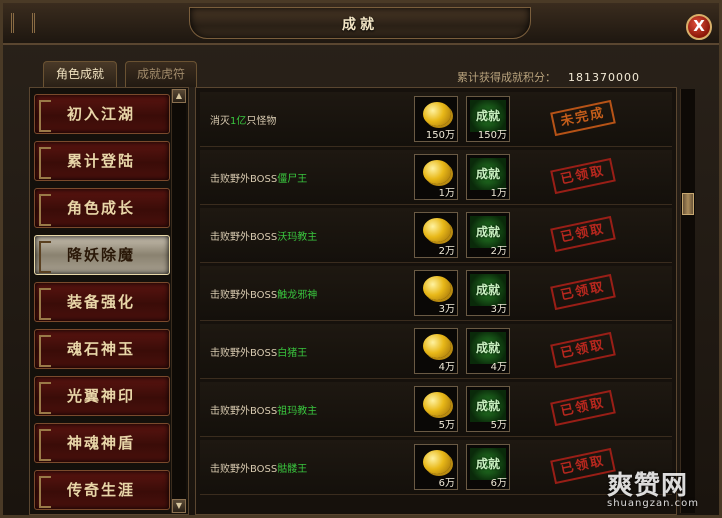 Image resolution: width=722 pixels, height=518 pixels. What do you see at coordinates (259, 353) in the screenshot?
I see `achievement-description: 击败野外BOSS白猪王` at bounding box center [259, 353].